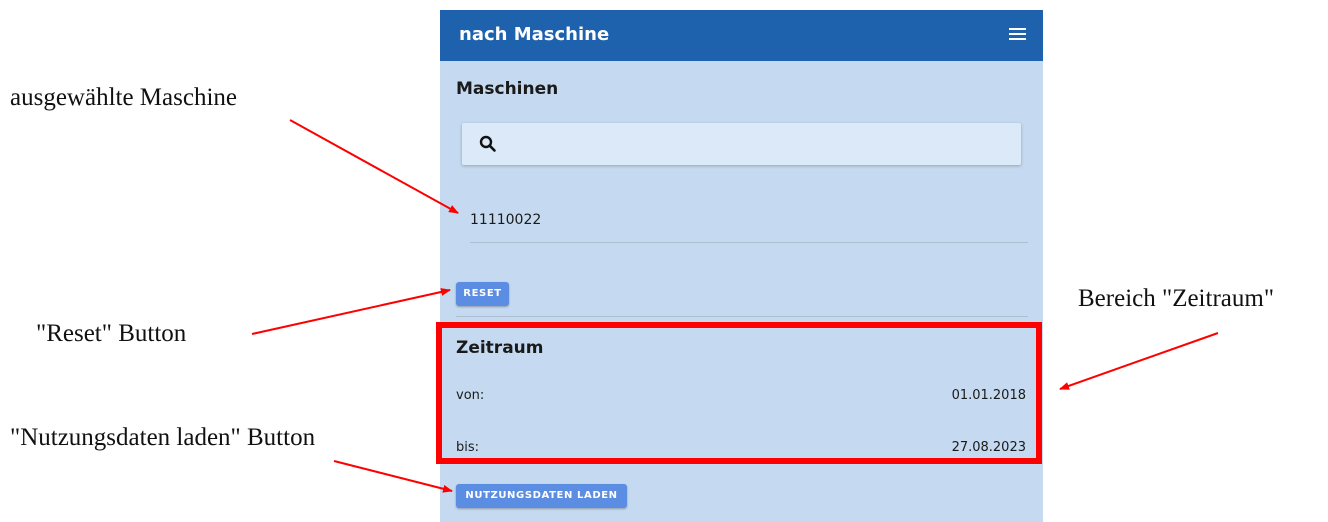 The width and height of the screenshot is (1328, 522). I want to click on arrow-period-area, so click(1139, 361).